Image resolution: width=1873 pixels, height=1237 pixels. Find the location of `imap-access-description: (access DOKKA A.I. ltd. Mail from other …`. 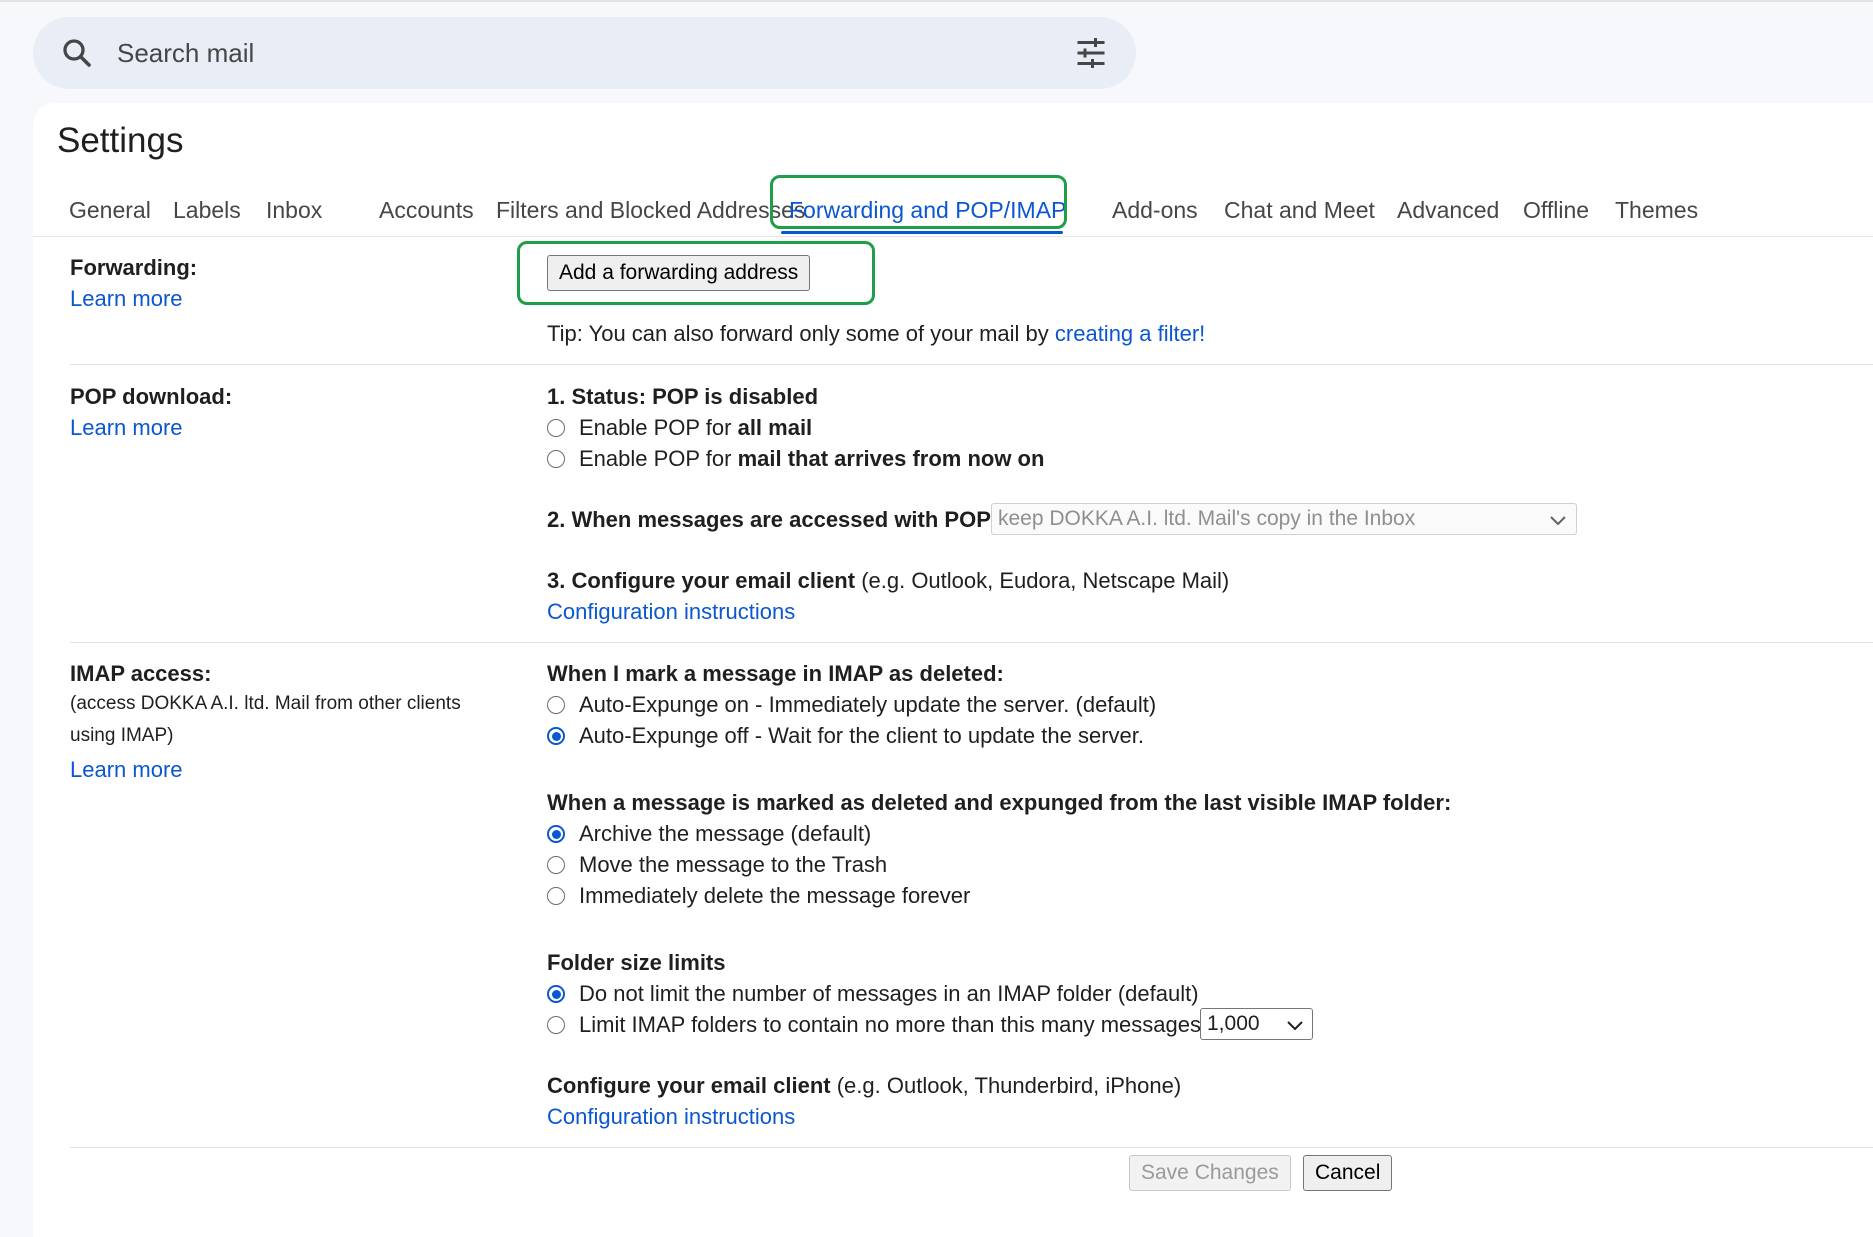

imap-access-description: (access DOKKA A.I. ltd. Mail from other … is located at coordinates (265, 719).